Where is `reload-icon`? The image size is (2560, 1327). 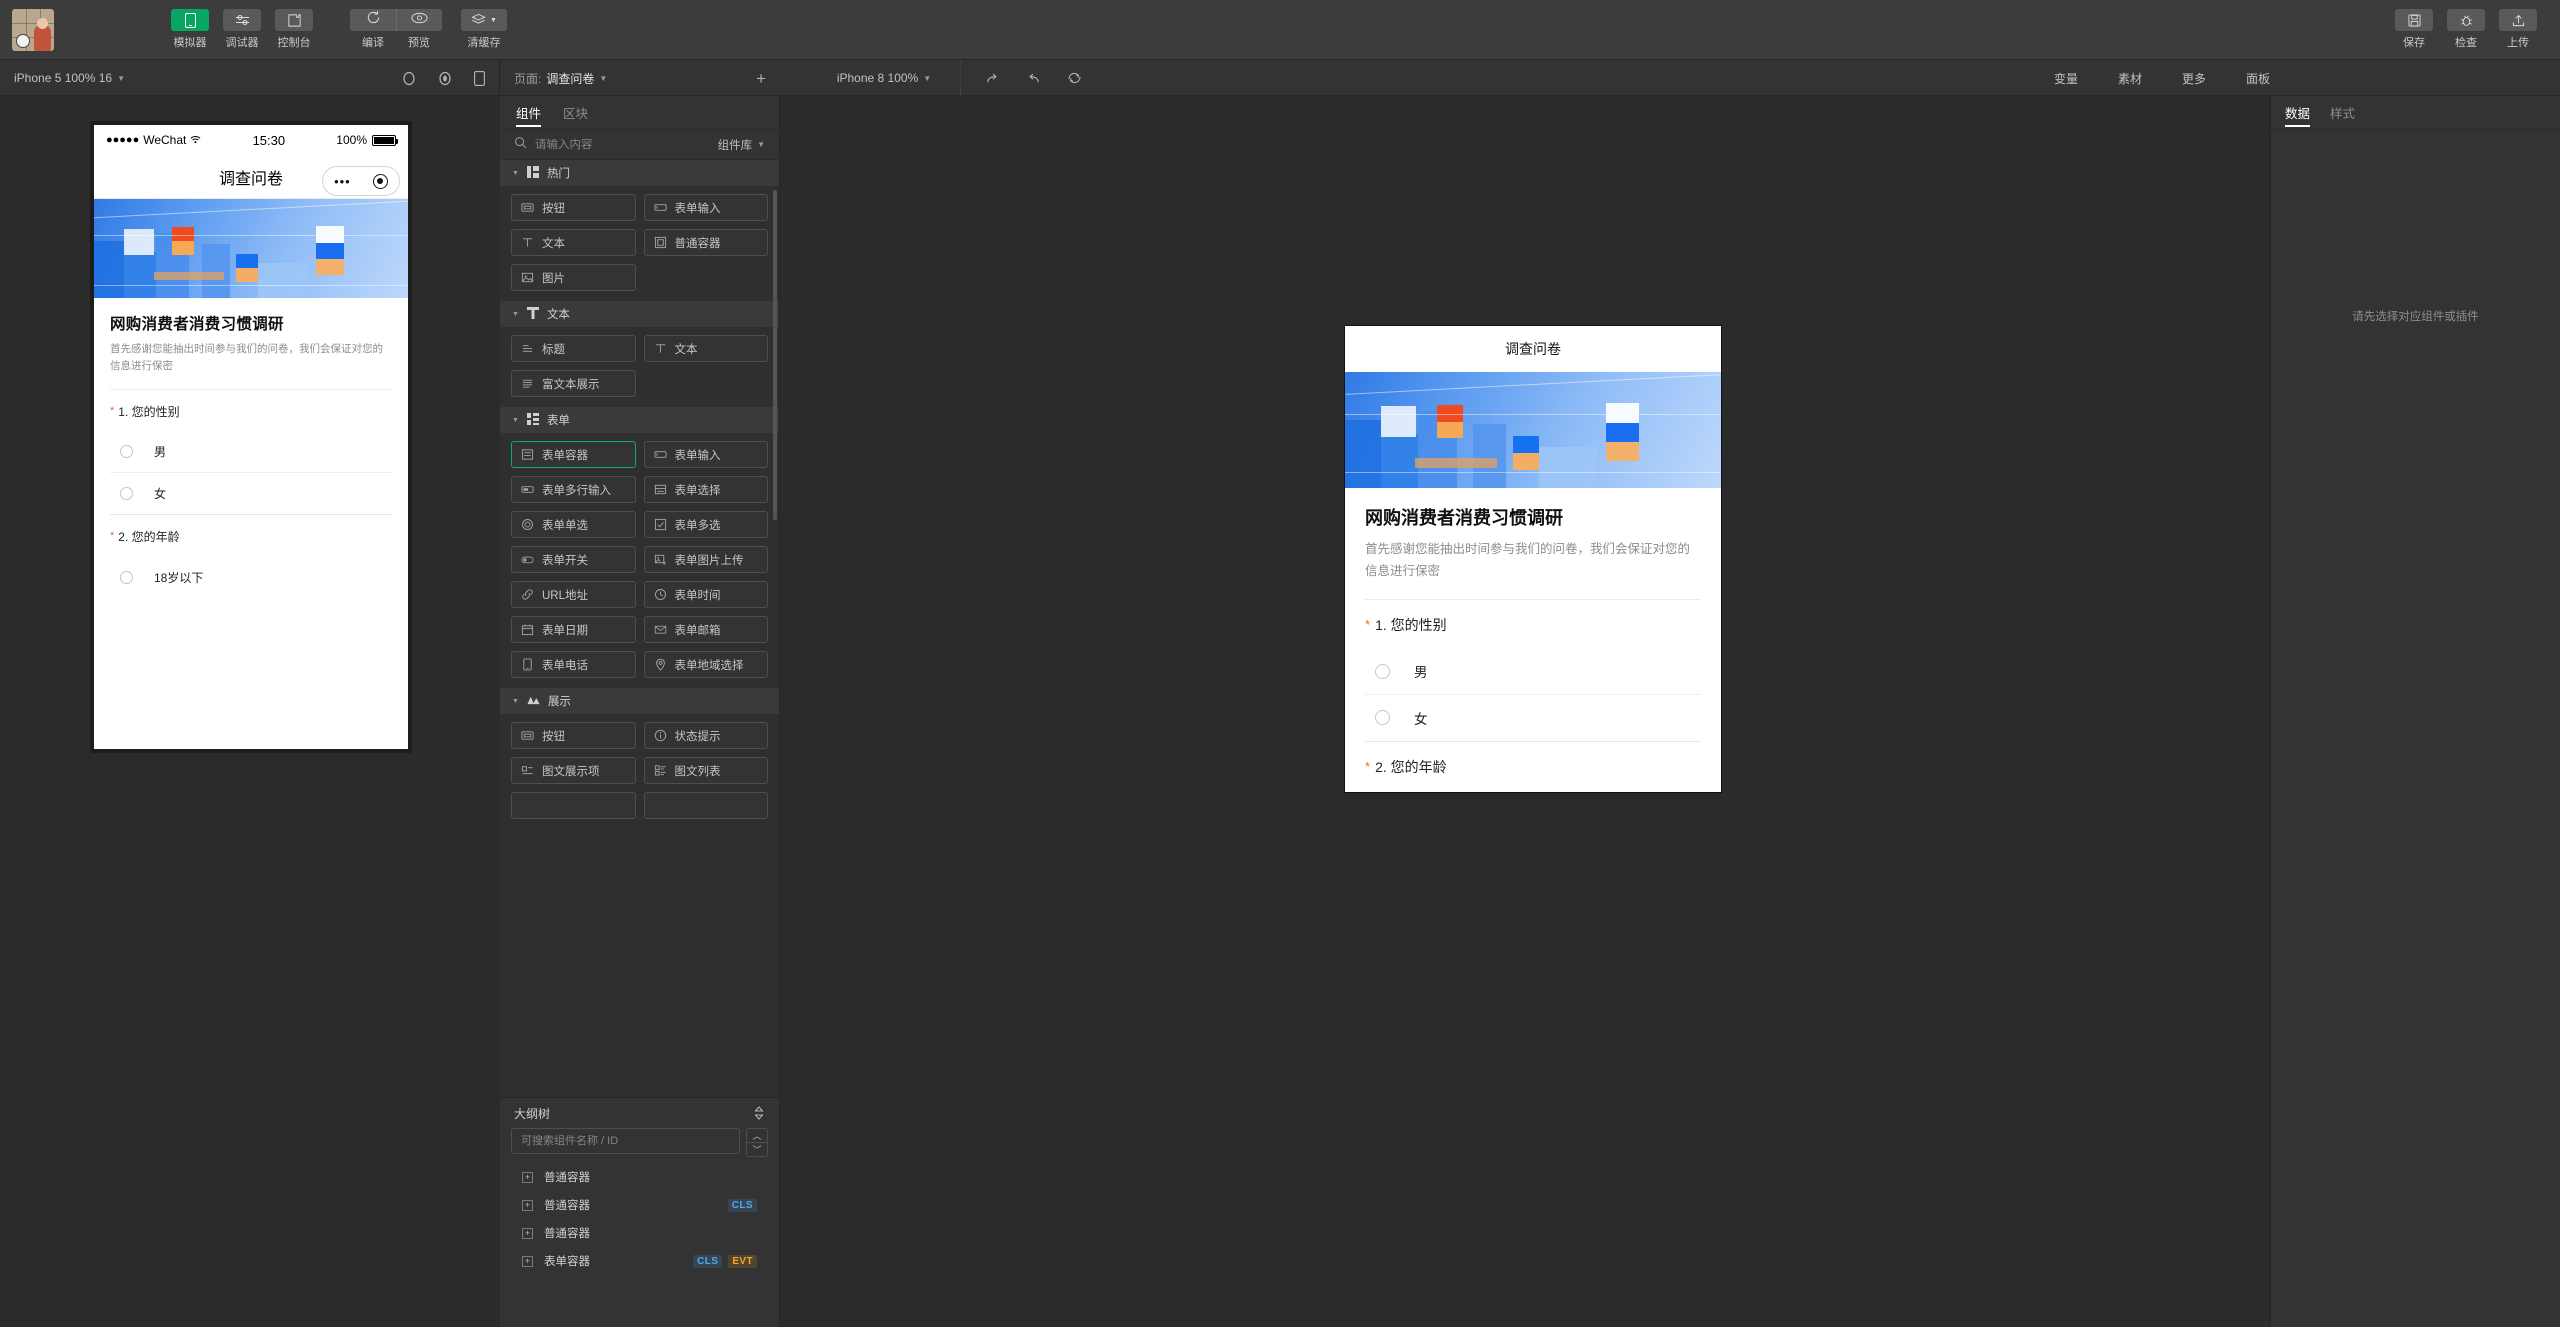 reload-icon is located at coordinates (1074, 78).